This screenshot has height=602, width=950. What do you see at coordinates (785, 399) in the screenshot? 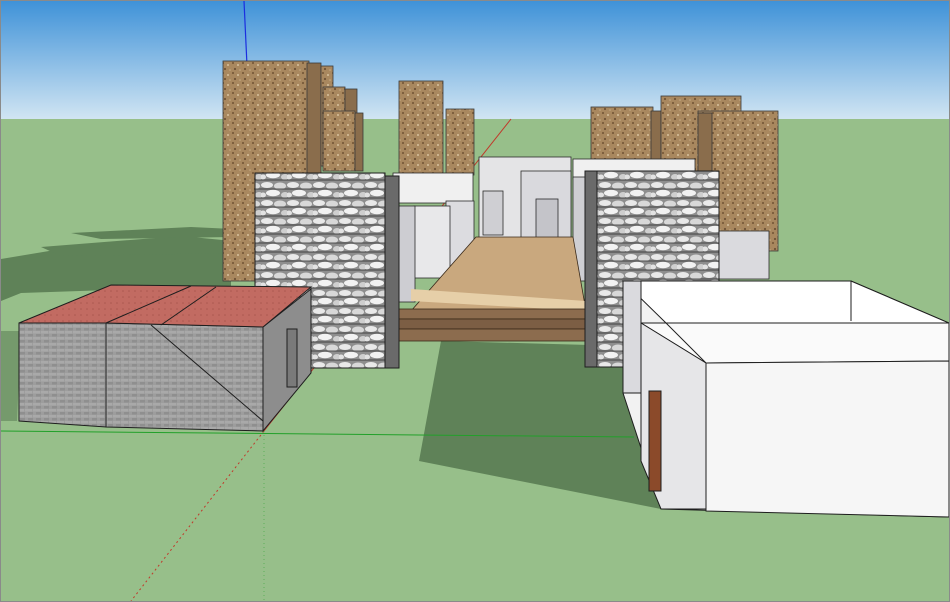
I see `white-building` at bounding box center [785, 399].